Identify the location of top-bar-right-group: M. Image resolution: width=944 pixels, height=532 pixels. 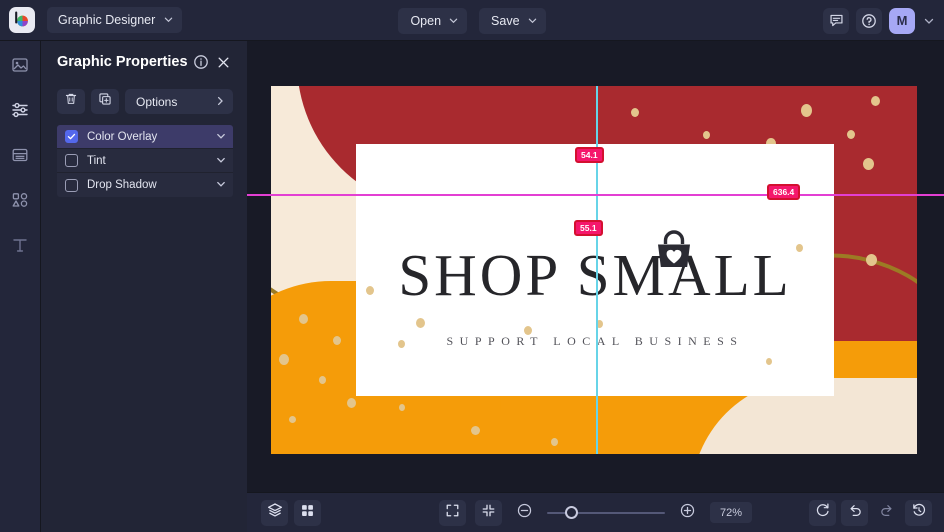
(879, 20).